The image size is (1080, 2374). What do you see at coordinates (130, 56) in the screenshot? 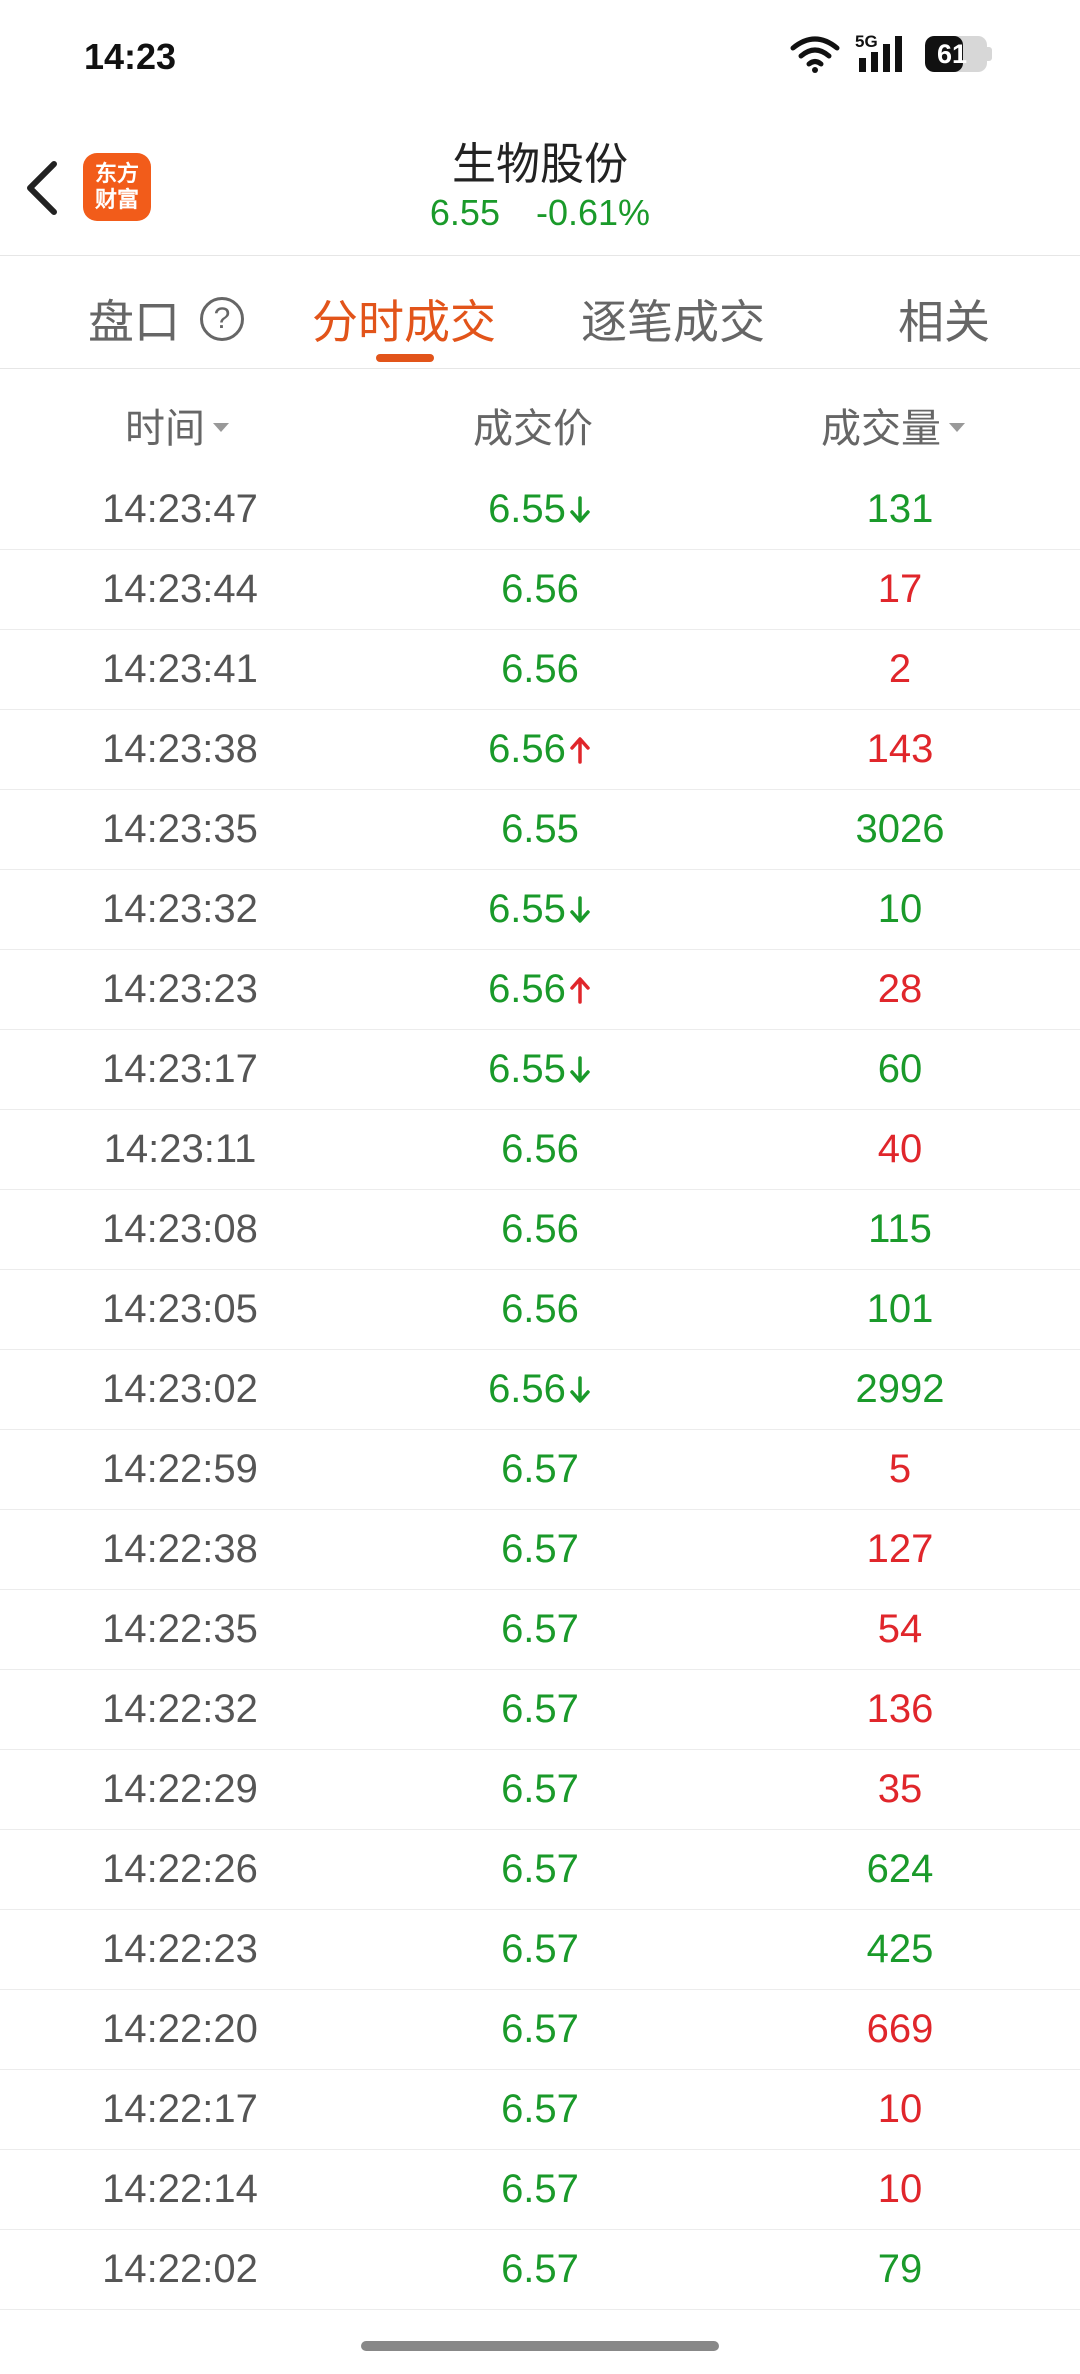
I see `status-time: 14:23` at bounding box center [130, 56].